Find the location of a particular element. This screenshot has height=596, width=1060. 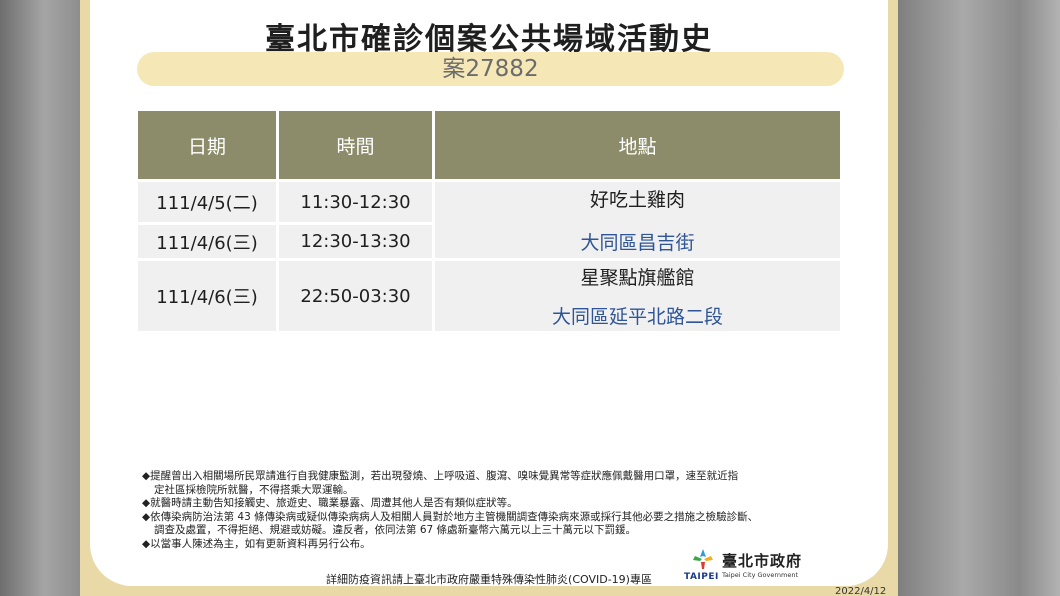

date-stamp: 2022/4/12 is located at coordinates (861, 591).